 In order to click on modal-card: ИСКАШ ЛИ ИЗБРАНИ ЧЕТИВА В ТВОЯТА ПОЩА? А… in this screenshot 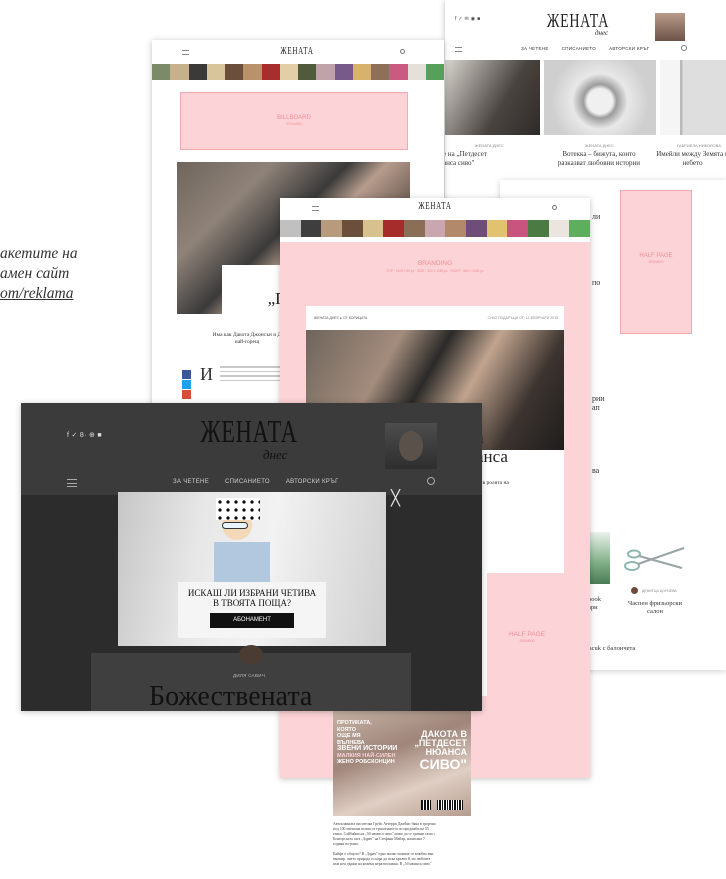, I will do `click(252, 610)`.